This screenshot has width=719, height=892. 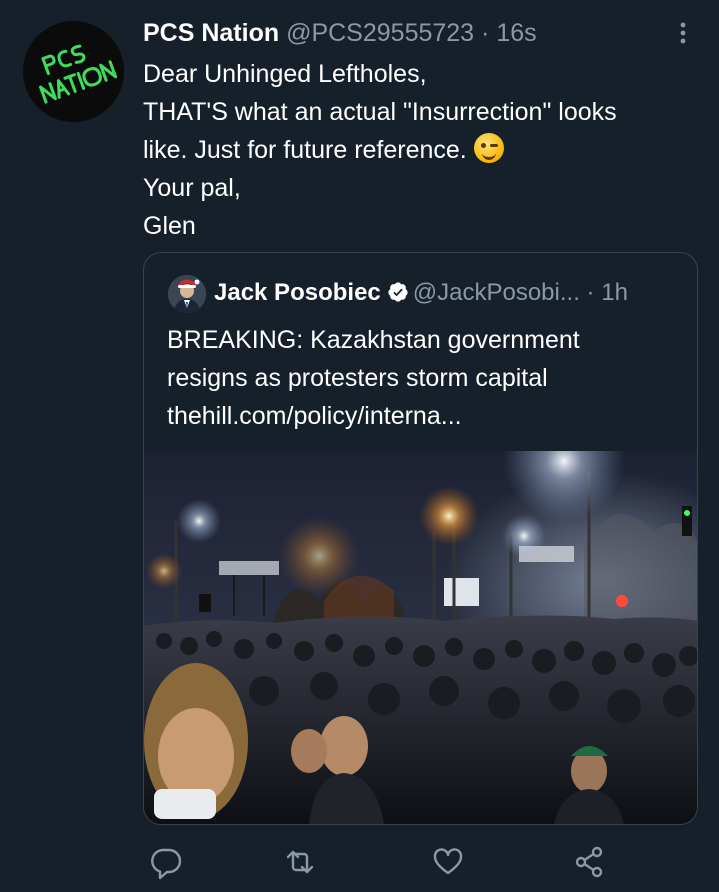 I want to click on tweet-header: PCS Nation @PCS29555723 · 16s, so click(x=340, y=33).